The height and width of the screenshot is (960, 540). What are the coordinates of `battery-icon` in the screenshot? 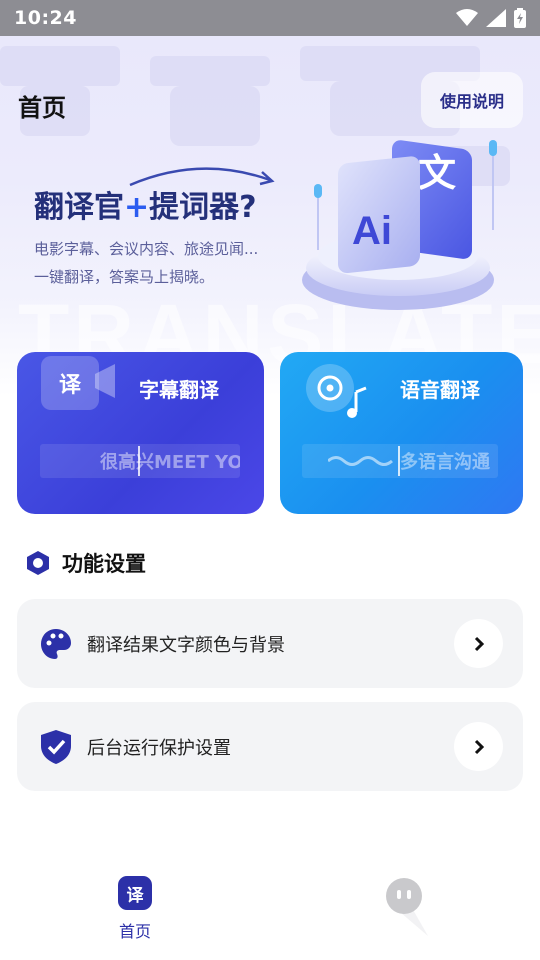 It's located at (520, 18).